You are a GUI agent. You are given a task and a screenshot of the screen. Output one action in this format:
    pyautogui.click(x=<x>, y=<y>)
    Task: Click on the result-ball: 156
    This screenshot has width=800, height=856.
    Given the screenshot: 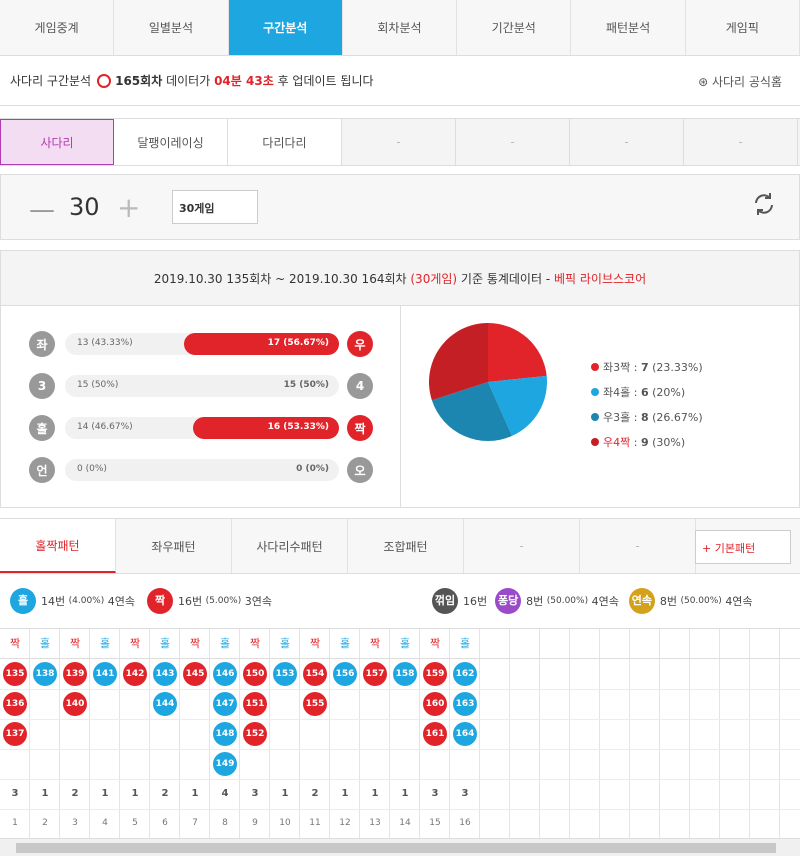 What is the action you would take?
    pyautogui.click(x=345, y=674)
    